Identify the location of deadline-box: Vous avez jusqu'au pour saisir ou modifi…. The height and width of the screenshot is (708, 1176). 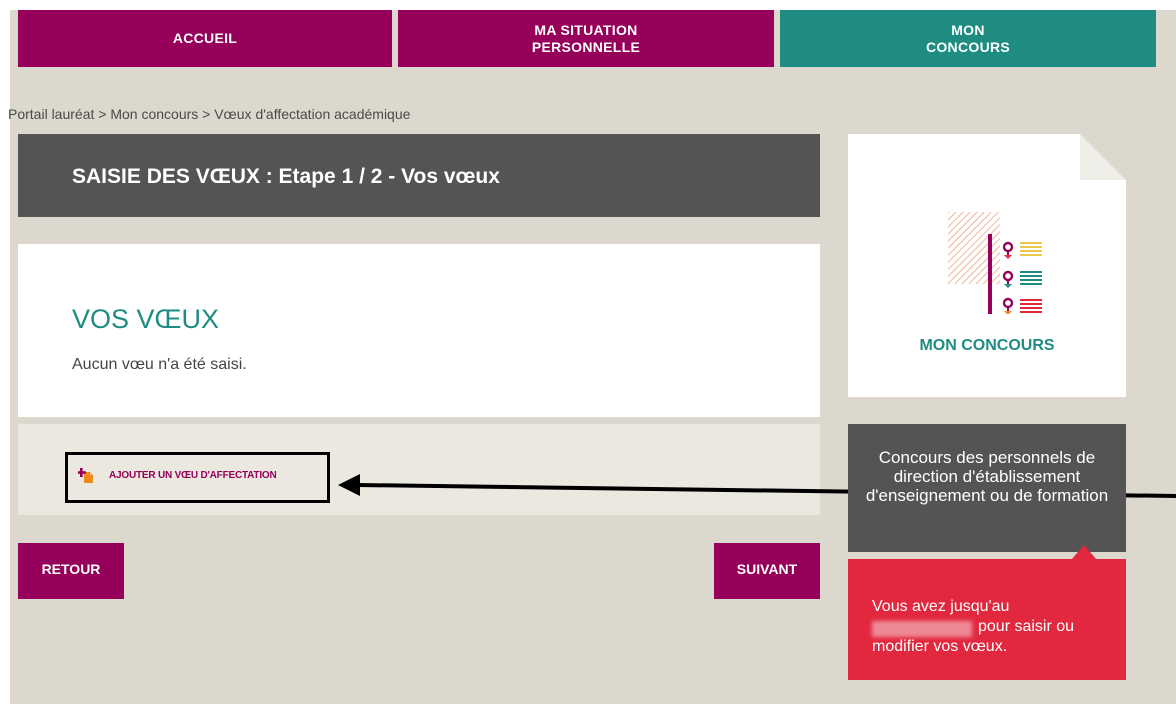
(987, 619).